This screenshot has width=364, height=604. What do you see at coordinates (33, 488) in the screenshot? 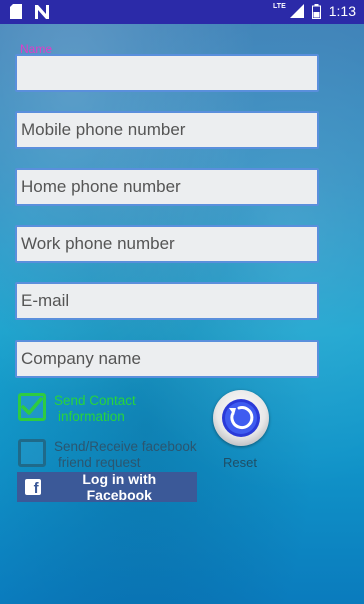
I see `facebook-icon` at bounding box center [33, 488].